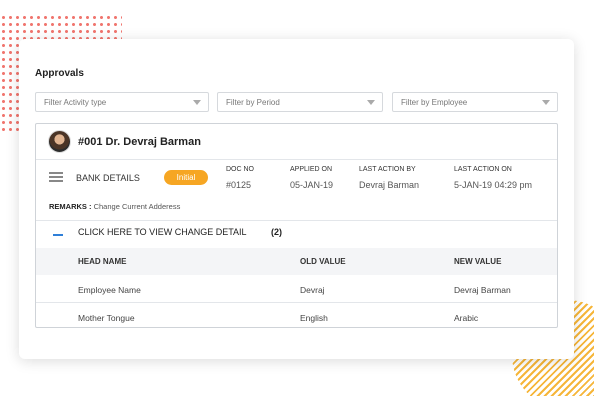 Image resolution: width=594 pixels, height=396 pixels. I want to click on employee-name: #001 Dr. Devraj Barman, so click(139, 142).